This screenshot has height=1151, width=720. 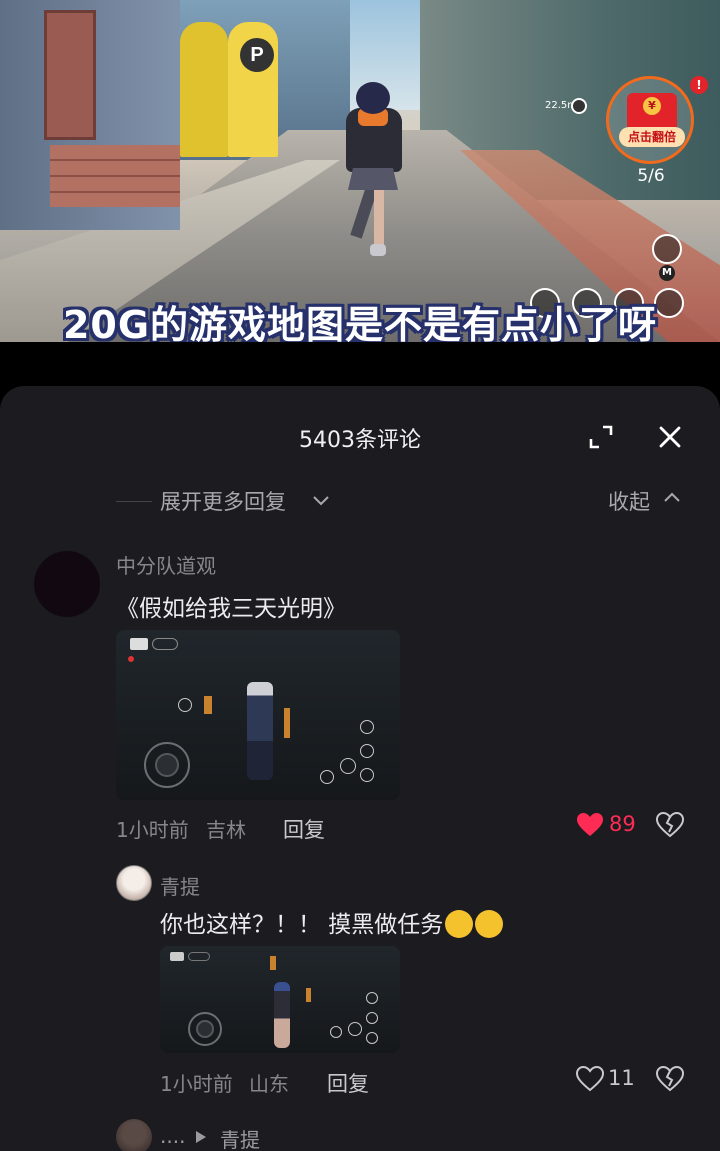 I want to click on comment-text: 《假如给我三天光明》, so click(x=231, y=609).